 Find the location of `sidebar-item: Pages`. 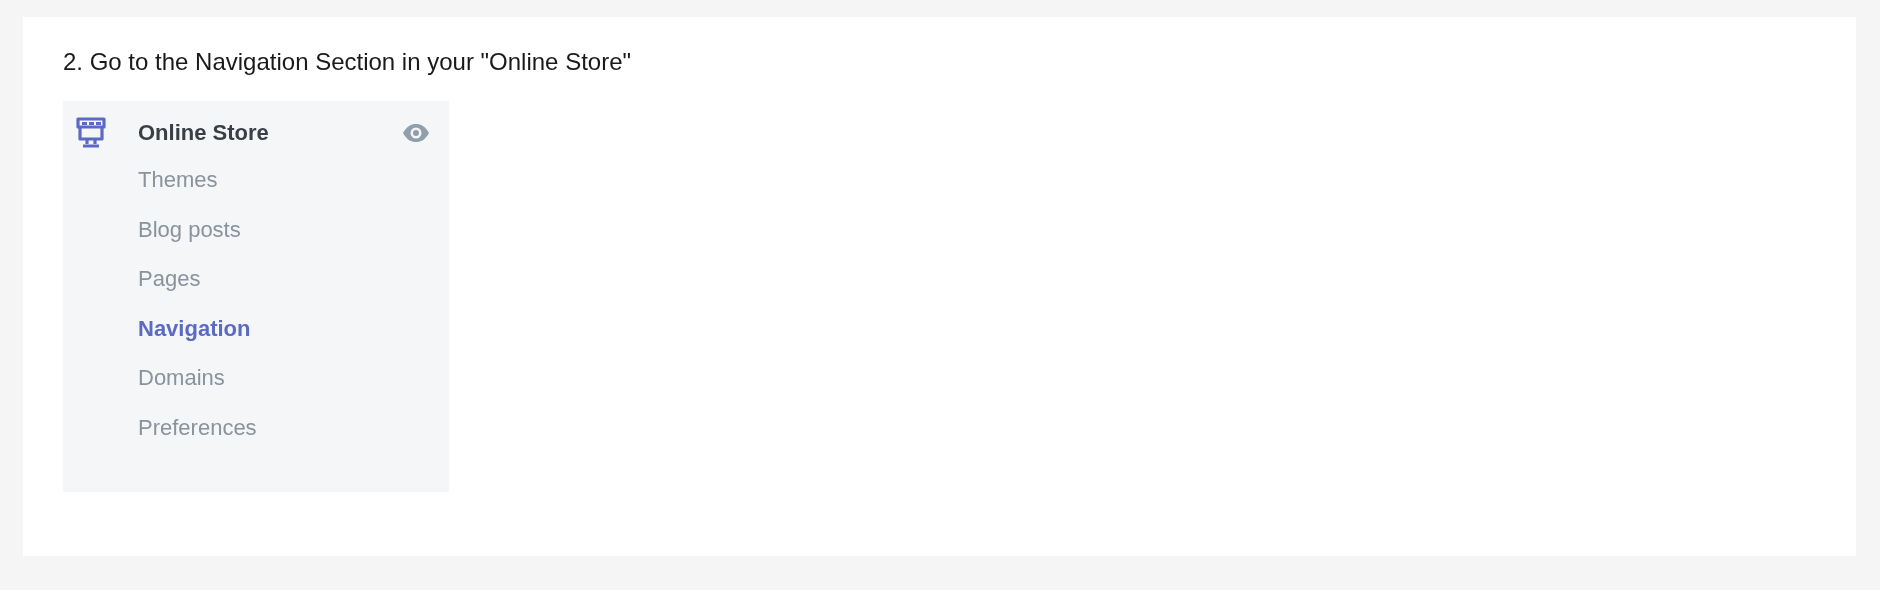

sidebar-item: Pages is located at coordinates (169, 279).